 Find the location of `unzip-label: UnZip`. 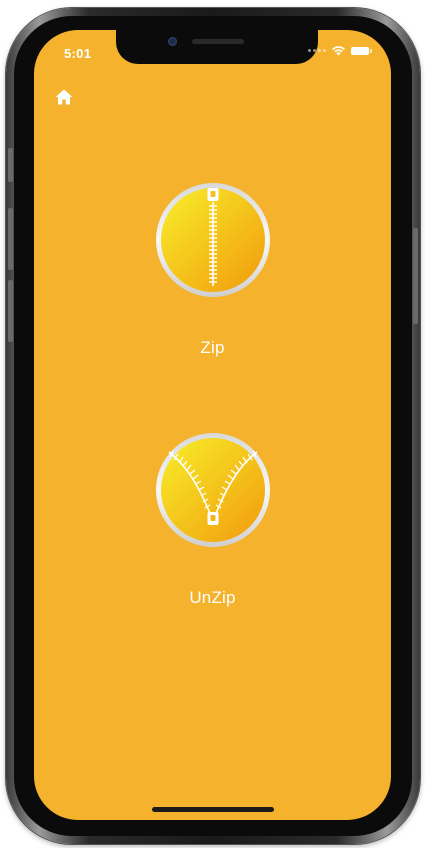

unzip-label: UnZip is located at coordinates (212, 597).